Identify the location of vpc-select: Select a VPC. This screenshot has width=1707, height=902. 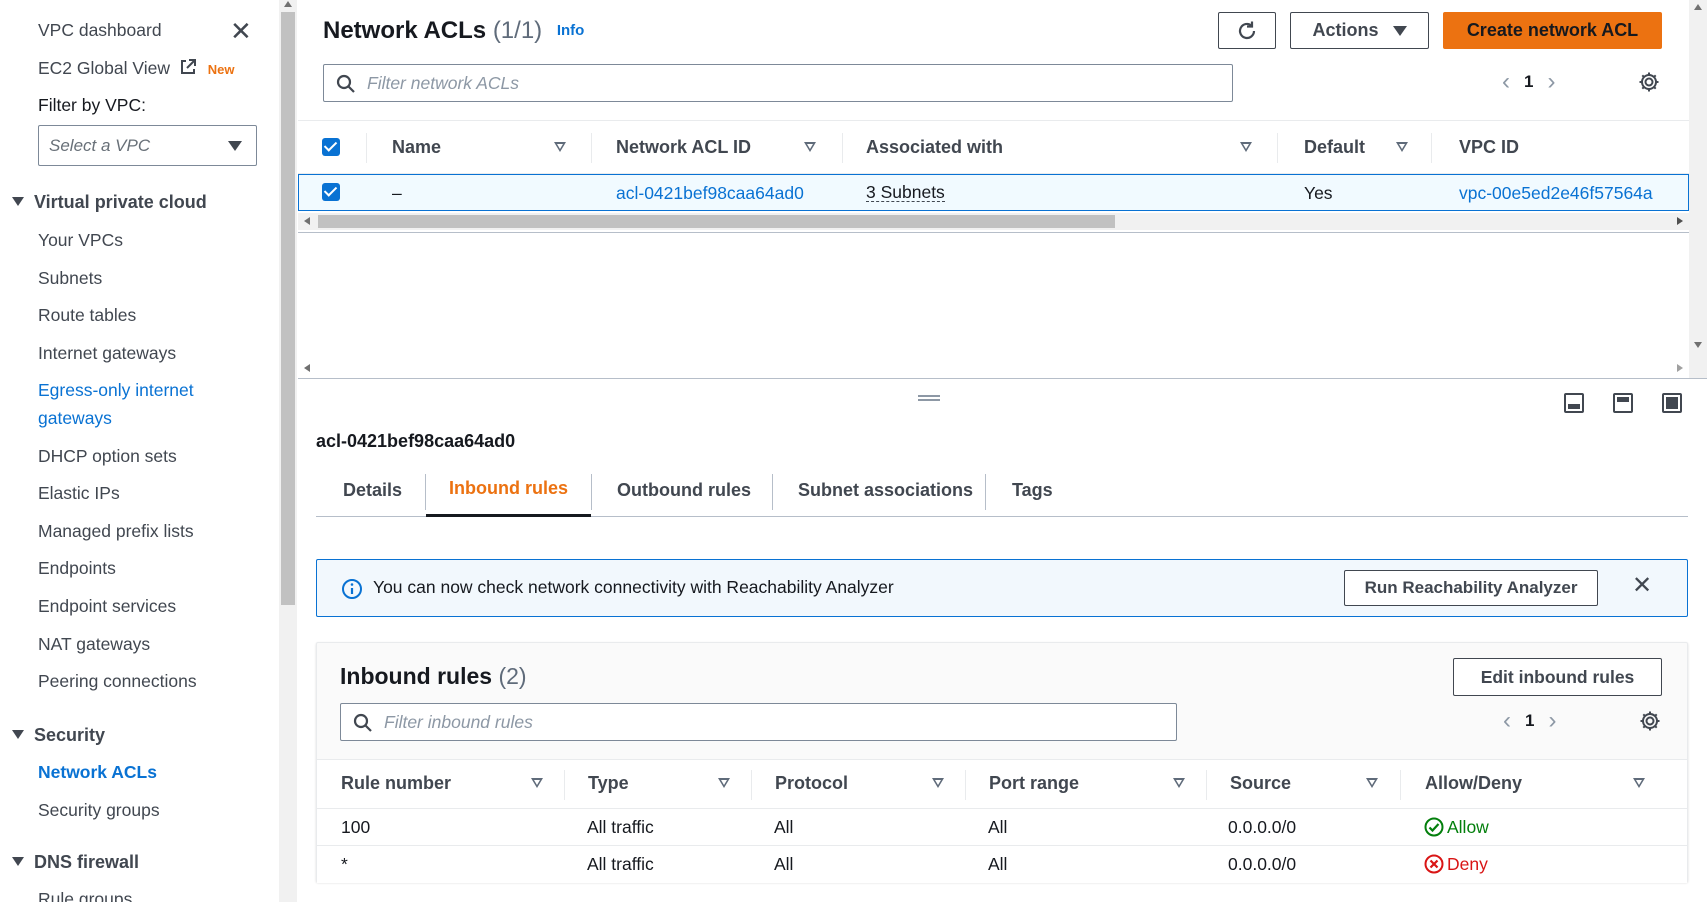
(147, 145).